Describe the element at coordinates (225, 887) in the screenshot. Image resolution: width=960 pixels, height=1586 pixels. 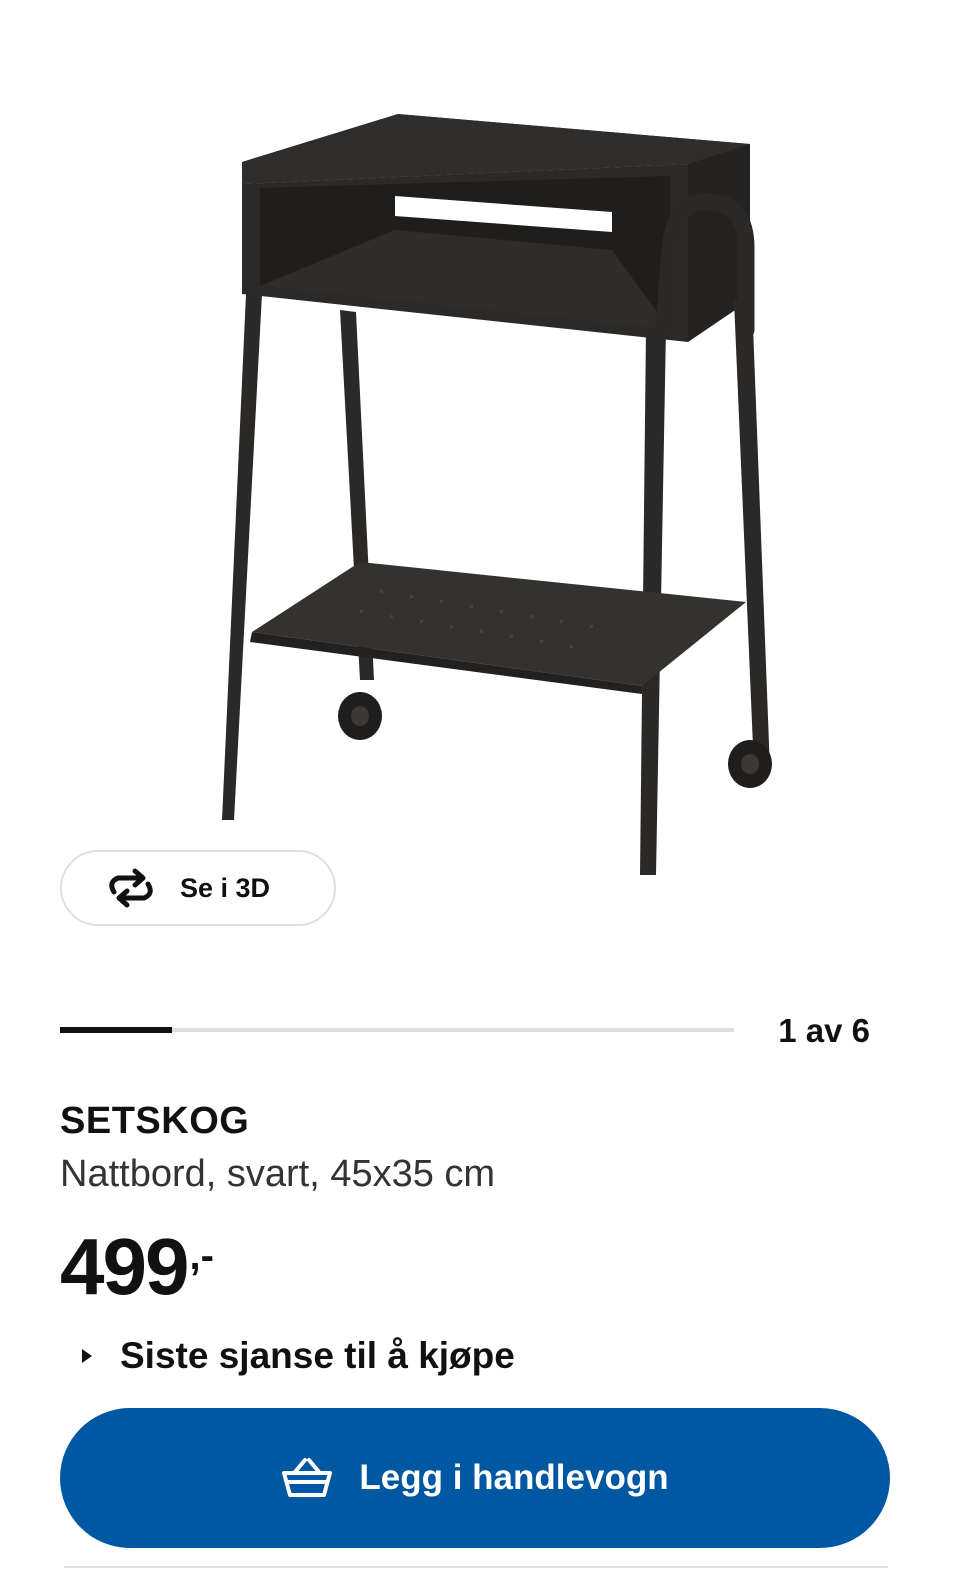
I see `view-3d-label: Se i 3D` at that location.